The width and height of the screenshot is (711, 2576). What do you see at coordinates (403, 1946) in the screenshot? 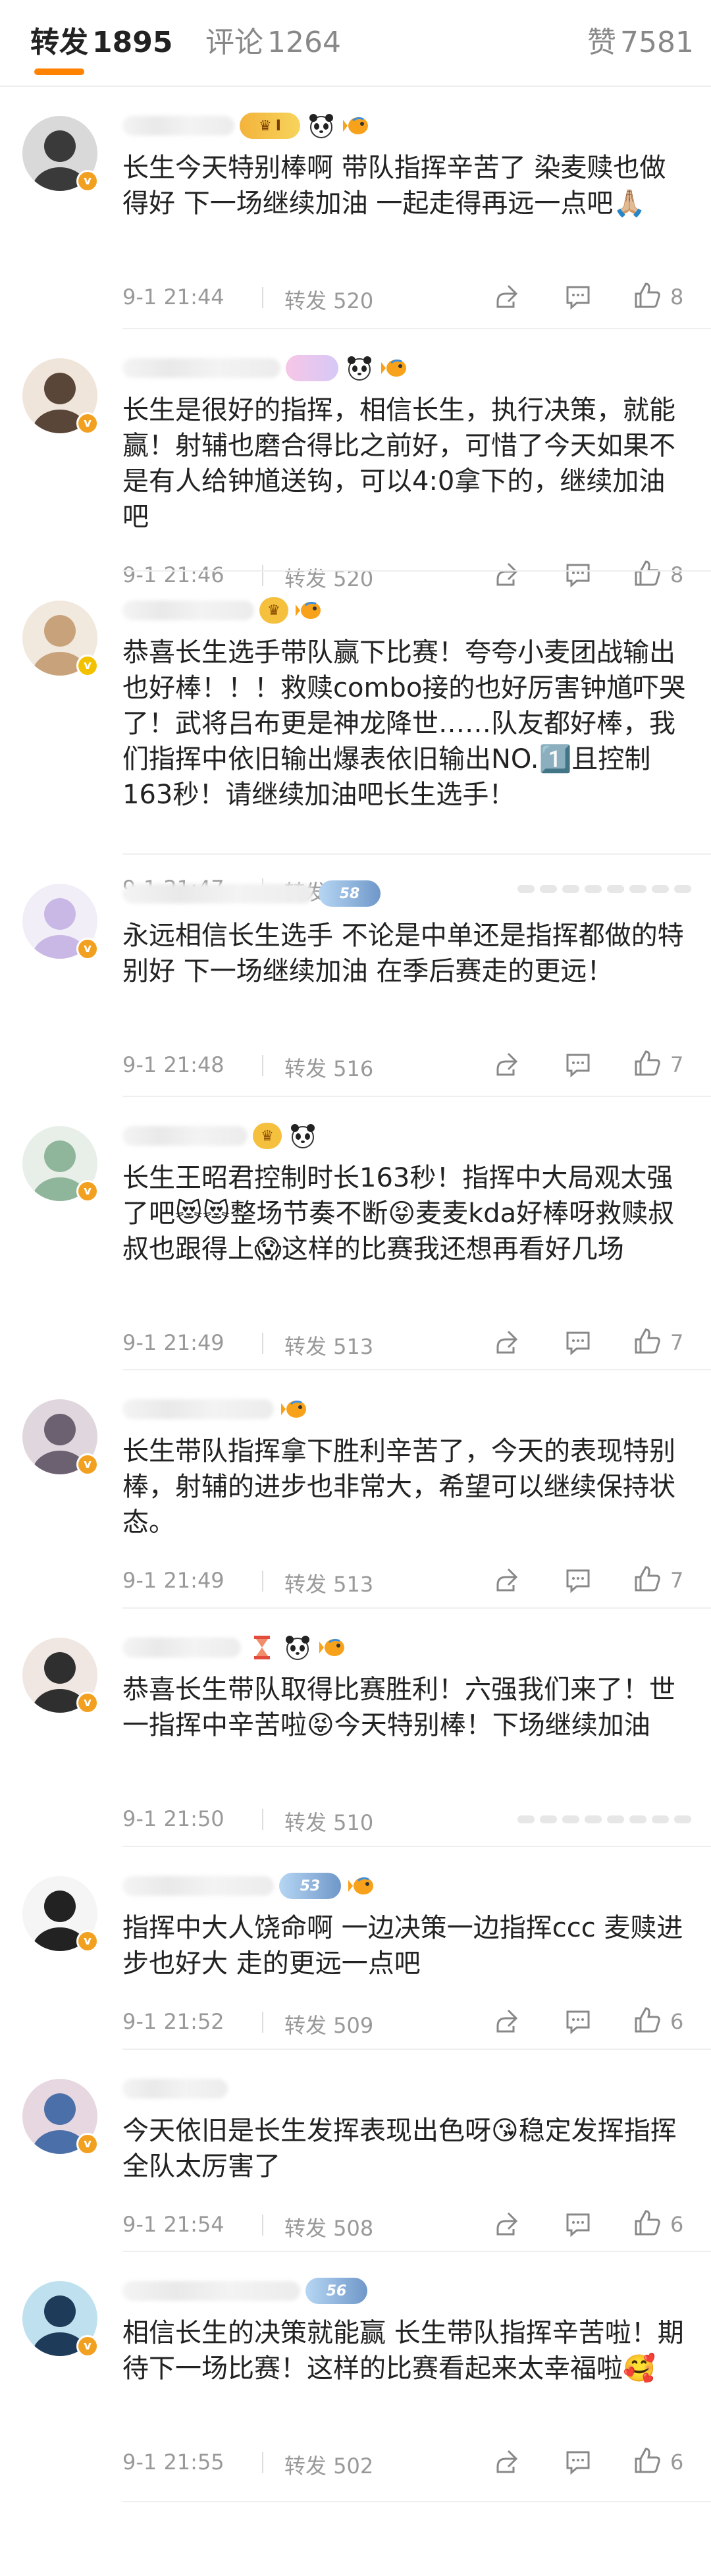
I see `comment-text: 指挥中大人饶命啊 一边决策一边指挥ccc 麦赎进步也好大 走的更远一点吧` at bounding box center [403, 1946].